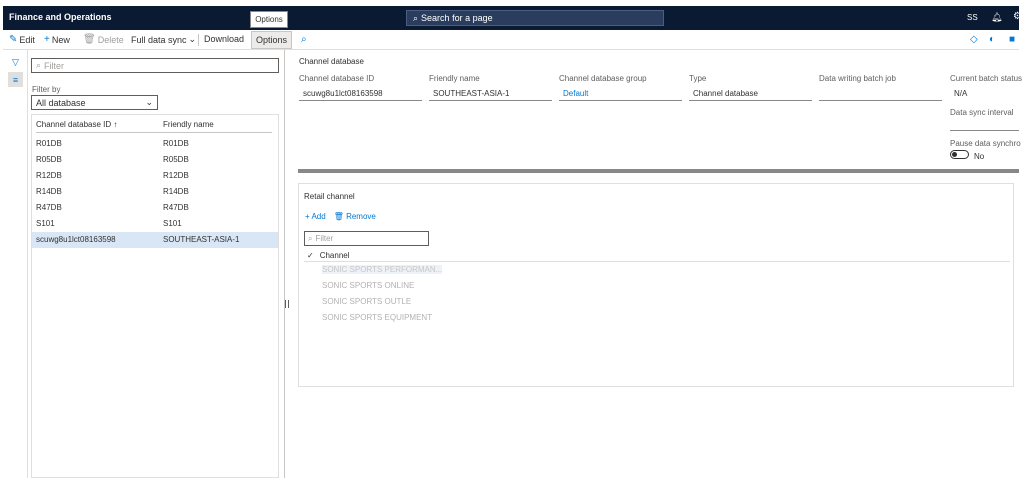  Describe the element at coordinates (954, 154) in the screenshot. I see `toggle-knob` at that location.